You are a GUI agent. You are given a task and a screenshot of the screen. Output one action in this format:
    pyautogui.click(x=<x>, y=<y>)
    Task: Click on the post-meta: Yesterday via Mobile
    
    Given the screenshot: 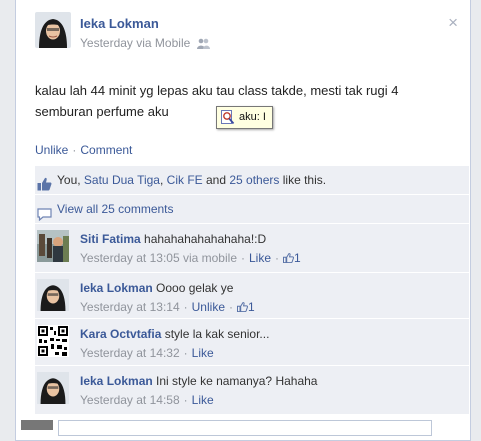 What is the action you would take?
    pyautogui.click(x=145, y=44)
    